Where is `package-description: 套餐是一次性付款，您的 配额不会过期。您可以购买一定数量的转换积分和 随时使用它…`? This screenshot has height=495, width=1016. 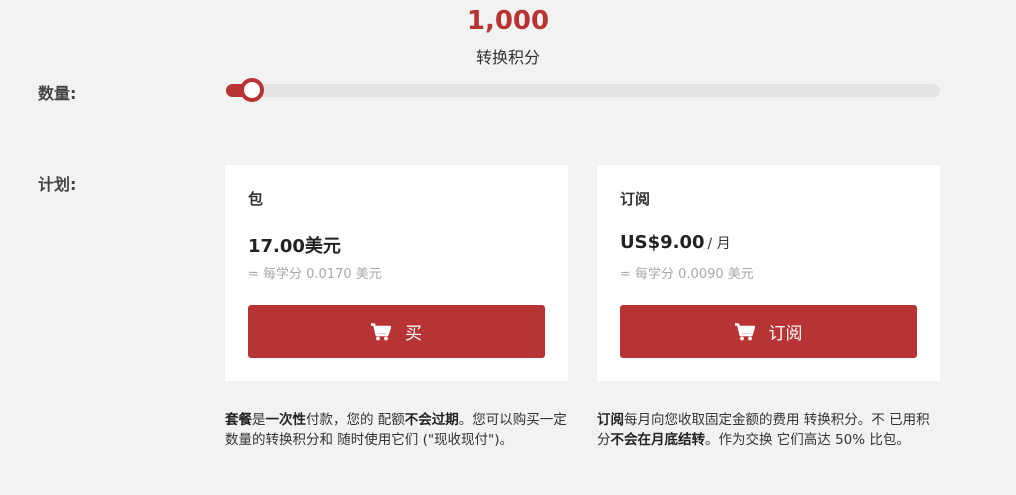 package-description: 套餐是一次性付款，您的 配额不会过期。您可以购买一定数量的转换积分和 随时使用它… is located at coordinates (397, 430).